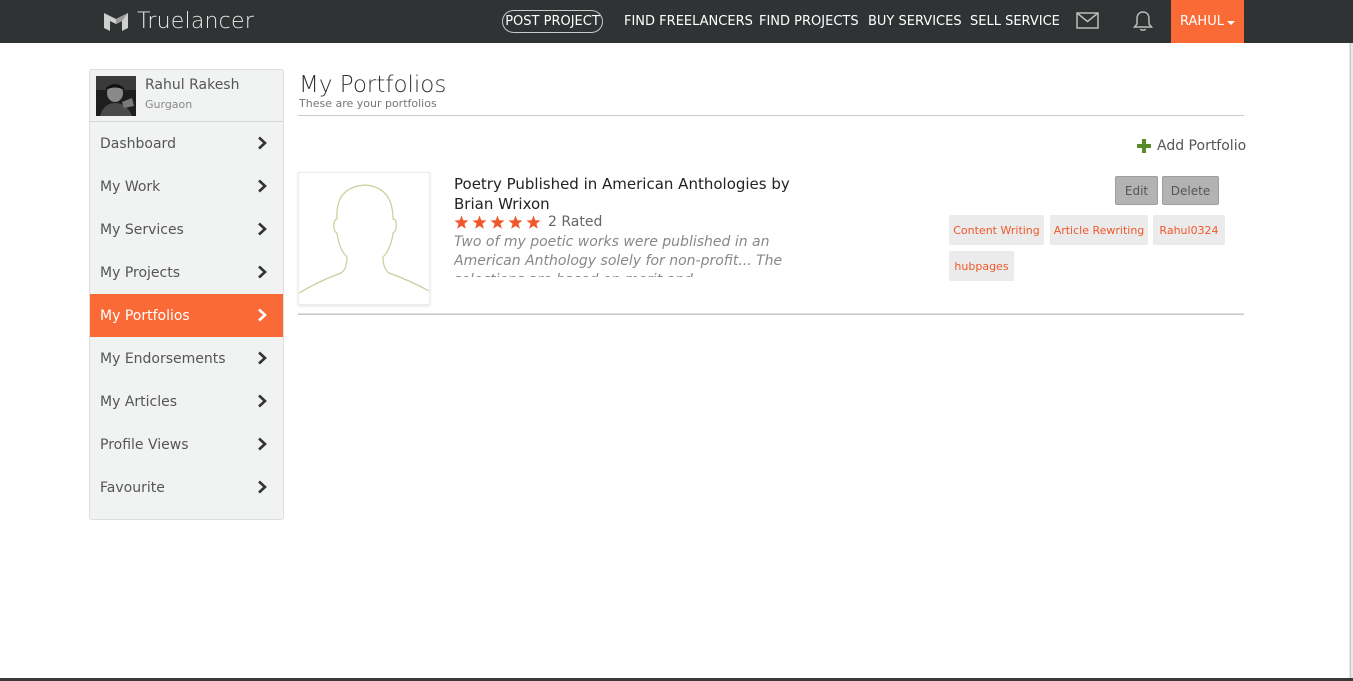 This screenshot has height=681, width=1353. What do you see at coordinates (1143, 21) in the screenshot?
I see `notification-bell-icon` at bounding box center [1143, 21].